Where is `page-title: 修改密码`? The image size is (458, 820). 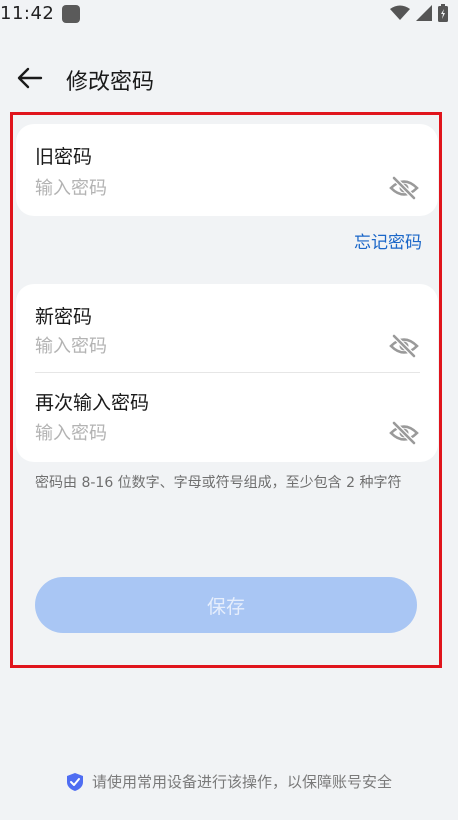
page-title: 修改密码 is located at coordinates (110, 82).